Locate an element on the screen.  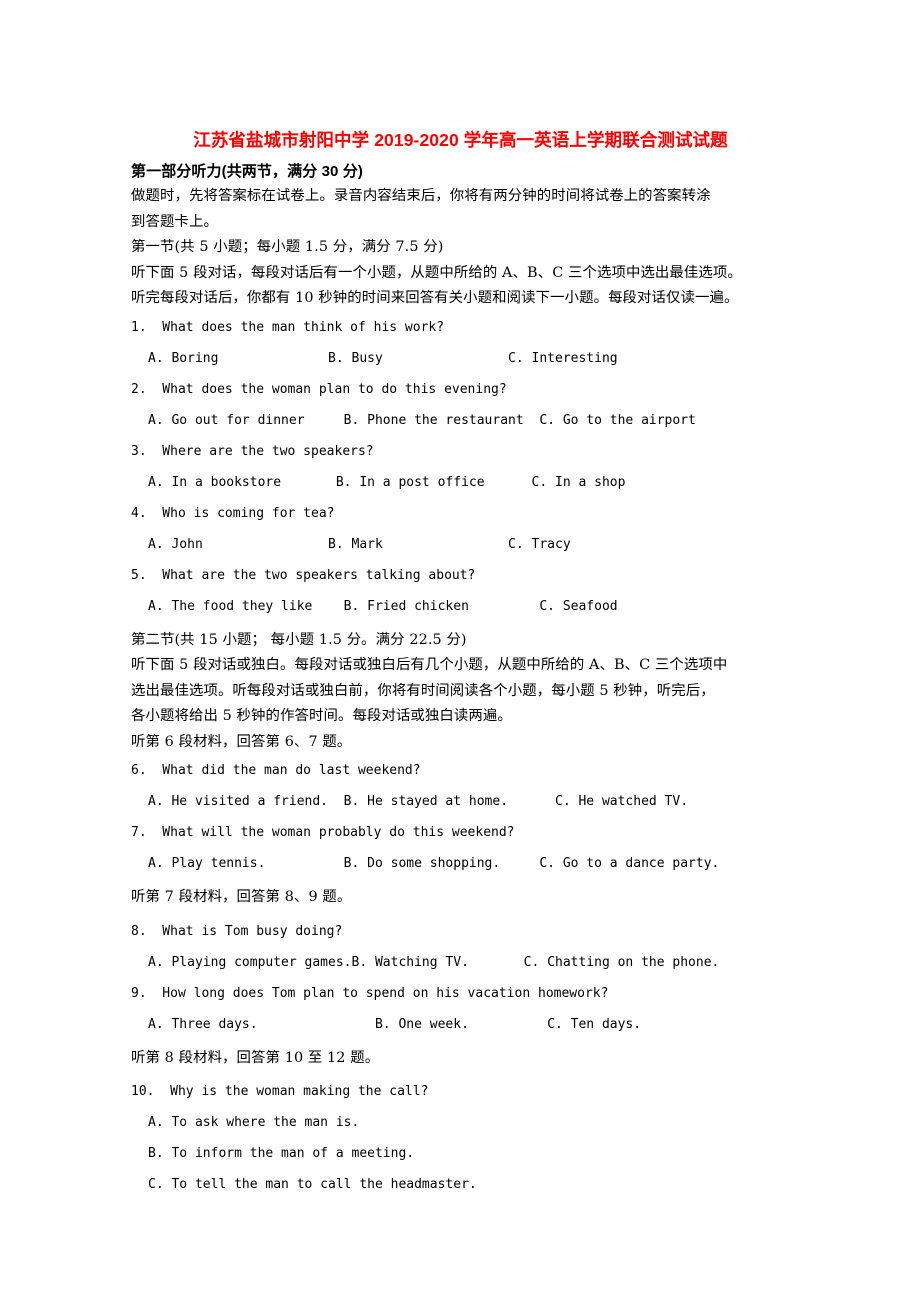
section-two-heading: 第二节(共 15 小题； 每小题 1.5 分。满分 22.5 分) is located at coordinates (299, 639).